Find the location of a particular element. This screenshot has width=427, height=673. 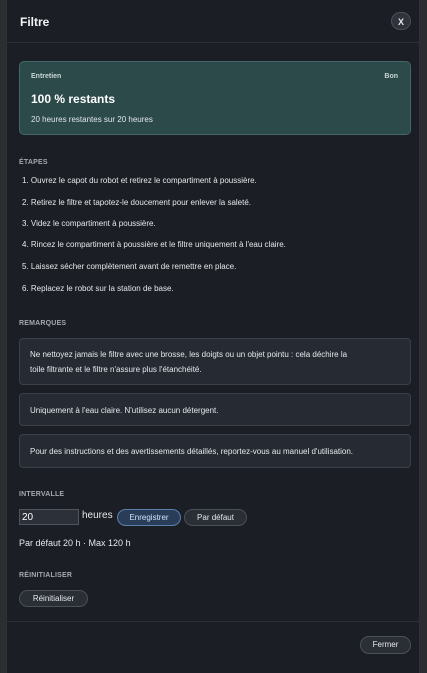

default-button: Par défaut is located at coordinates (215, 517).